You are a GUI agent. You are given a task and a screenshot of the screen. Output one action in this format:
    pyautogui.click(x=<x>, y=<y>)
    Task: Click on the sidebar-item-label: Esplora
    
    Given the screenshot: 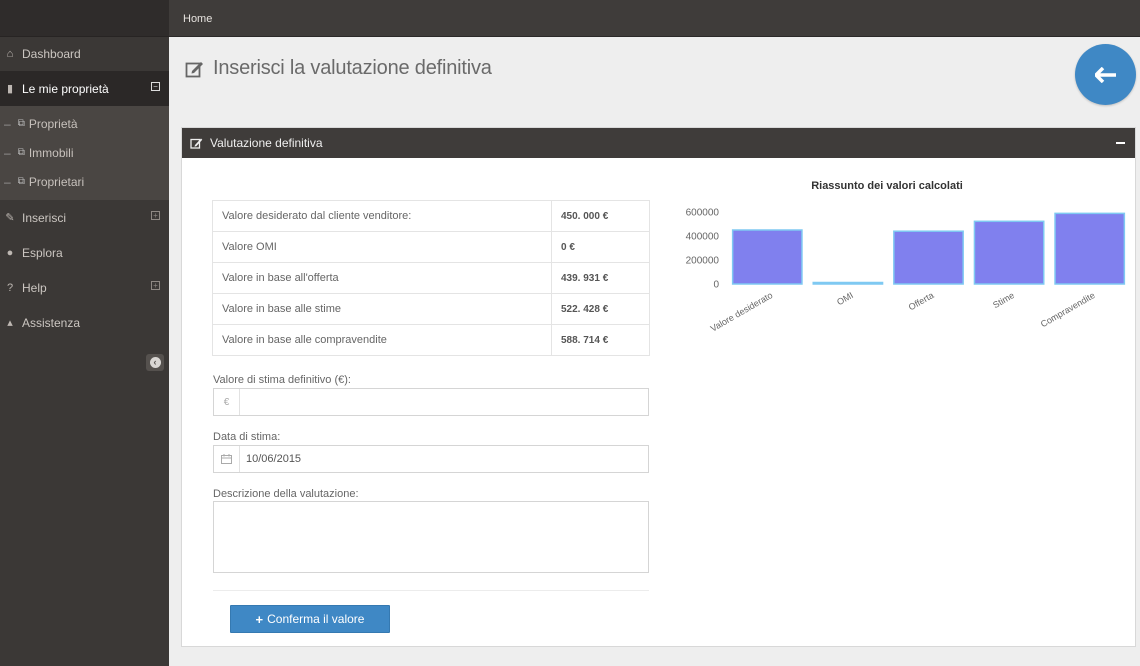 What is the action you would take?
    pyautogui.click(x=42, y=252)
    